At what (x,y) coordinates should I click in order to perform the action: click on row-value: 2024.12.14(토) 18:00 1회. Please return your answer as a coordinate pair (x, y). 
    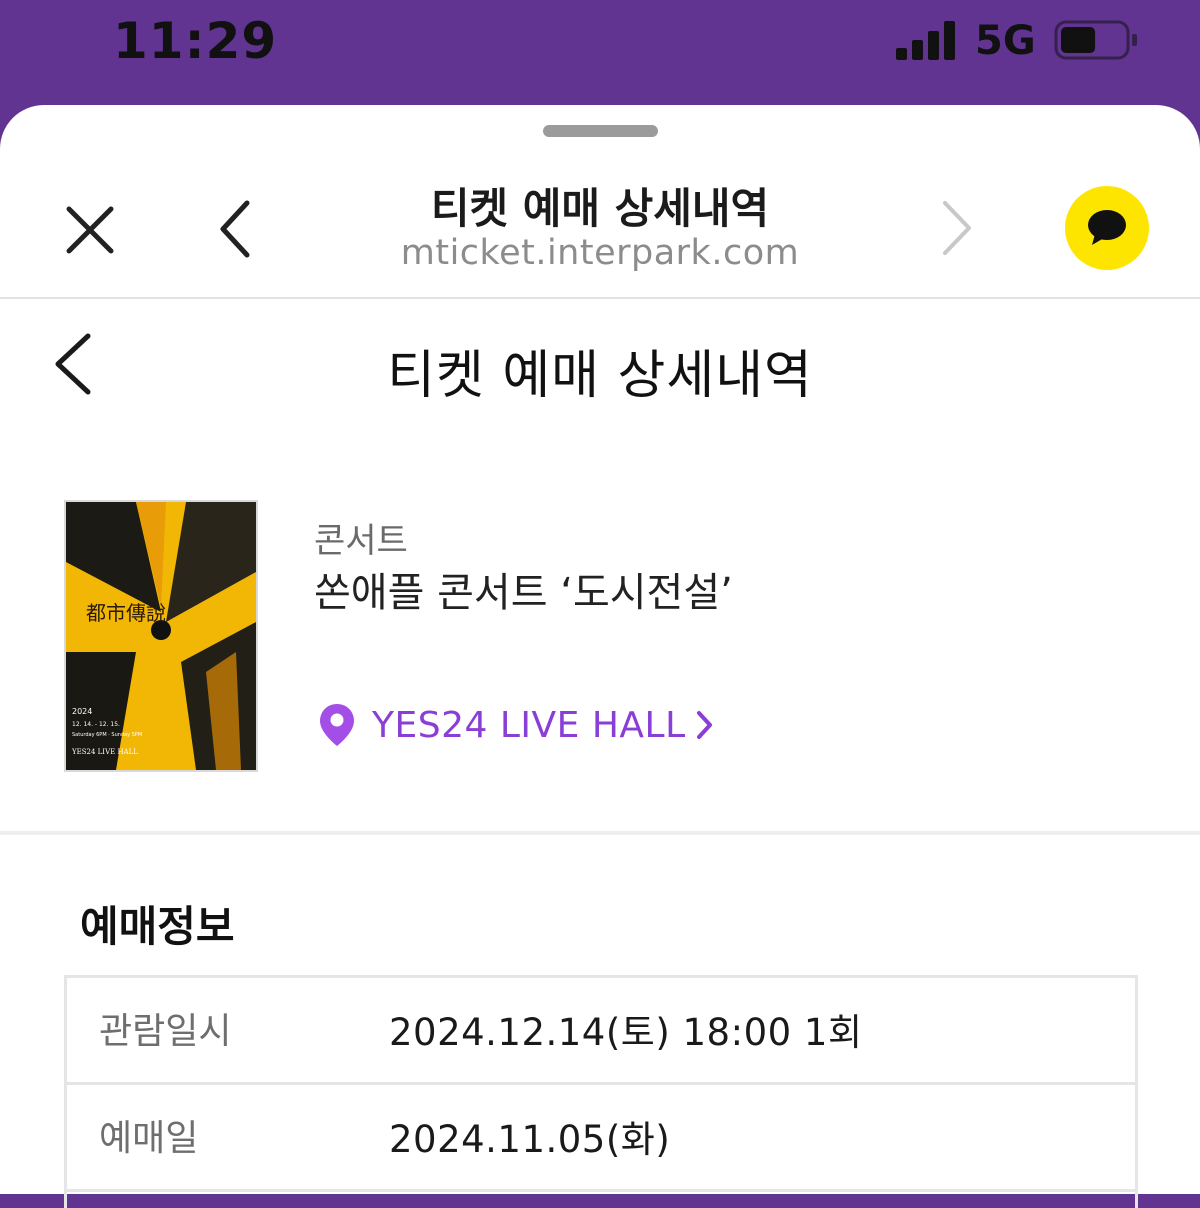
    Looking at the image, I should click on (626, 1032).